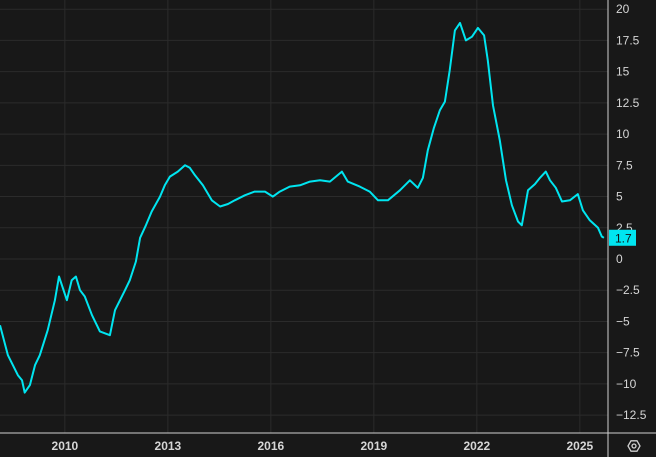 The width and height of the screenshot is (656, 457). Describe the element at coordinates (65, 446) in the screenshot. I see `x-tick-label: 2010` at that location.